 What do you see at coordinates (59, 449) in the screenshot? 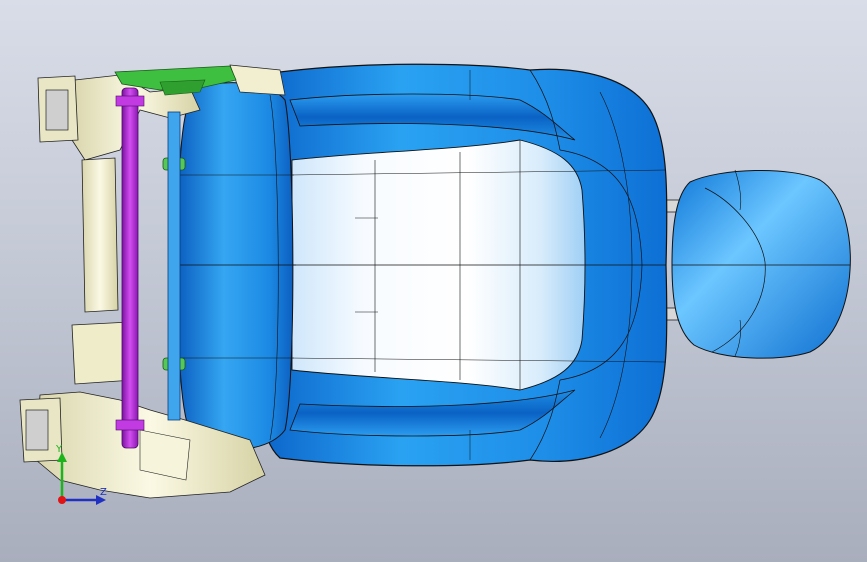
I see `y-axis-label: Y` at bounding box center [59, 449].